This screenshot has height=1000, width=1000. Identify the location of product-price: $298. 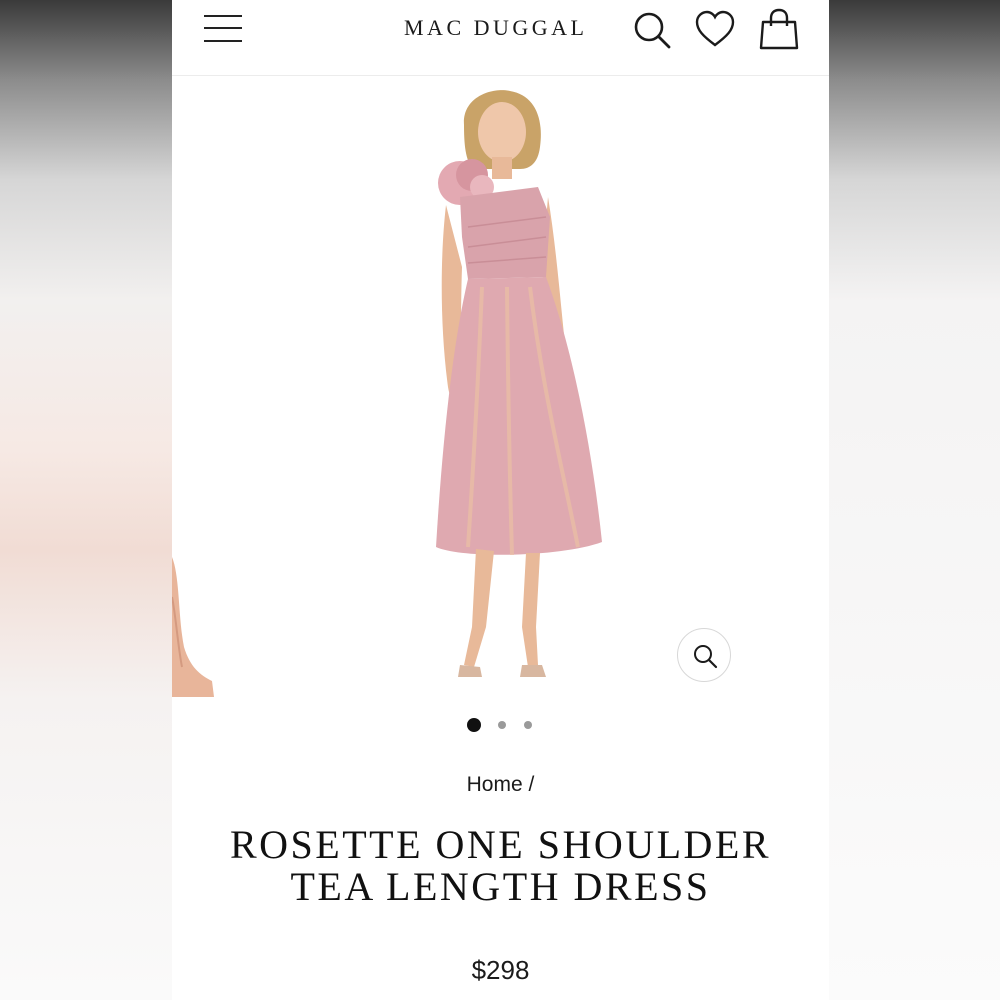
(500, 970).